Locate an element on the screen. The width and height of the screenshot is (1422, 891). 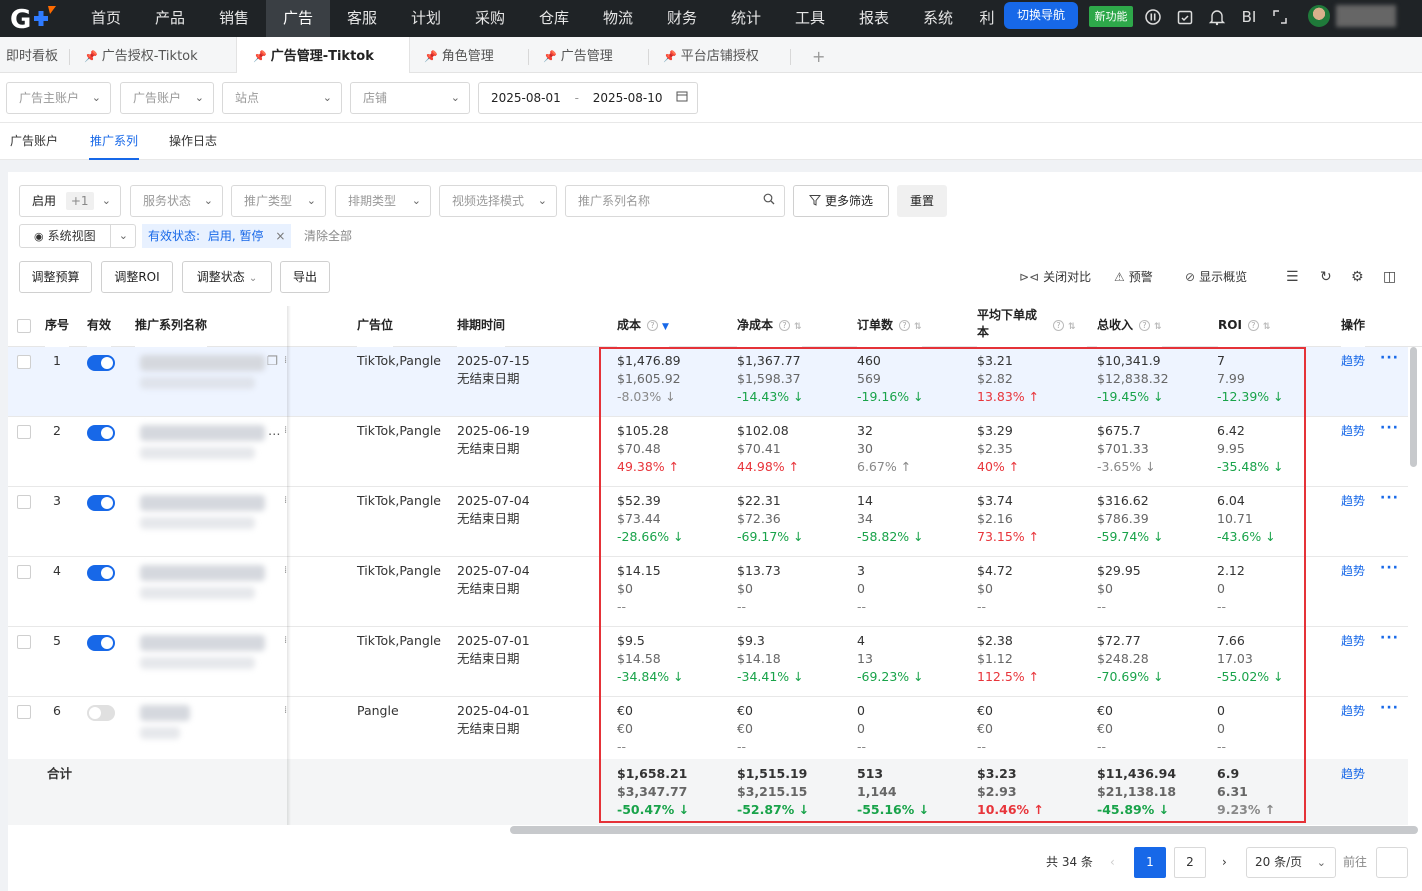
alert-toggle: ⚠ 预警 is located at coordinates (1133, 277).